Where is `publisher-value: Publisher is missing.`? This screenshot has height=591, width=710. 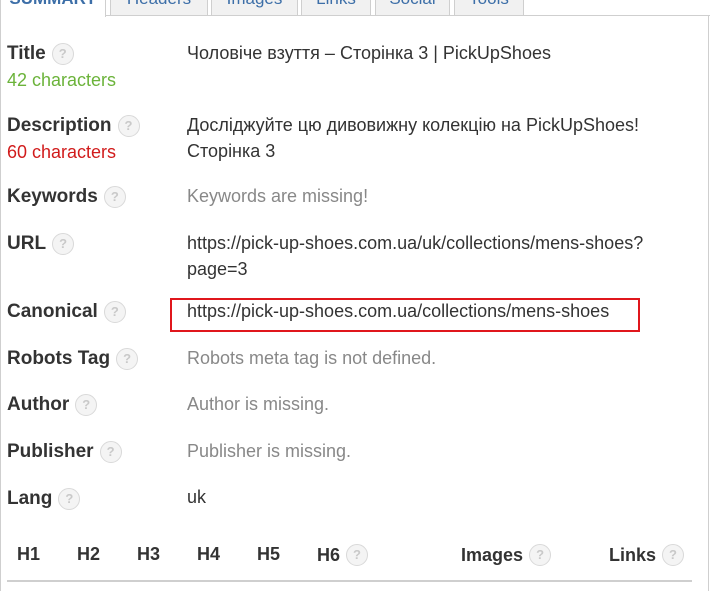 publisher-value: Publisher is missing. is located at coordinates (269, 451).